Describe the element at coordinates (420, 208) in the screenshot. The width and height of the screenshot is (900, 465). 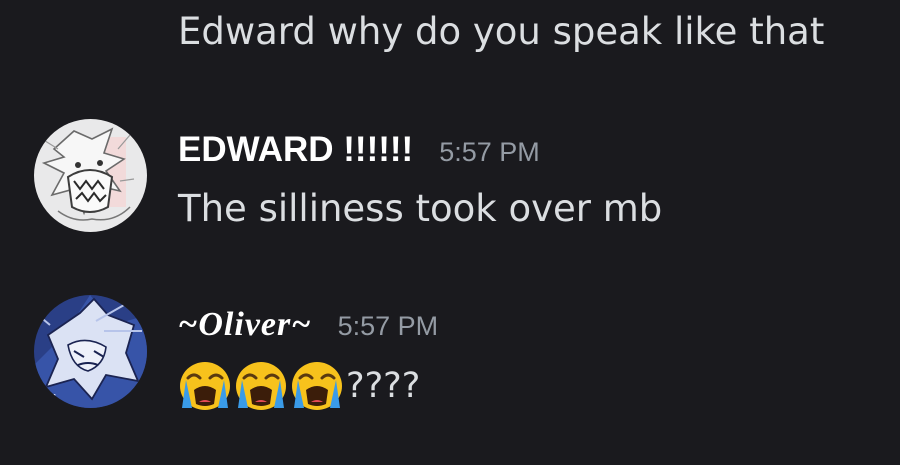
I see `message-text: The silliness took over mb` at that location.